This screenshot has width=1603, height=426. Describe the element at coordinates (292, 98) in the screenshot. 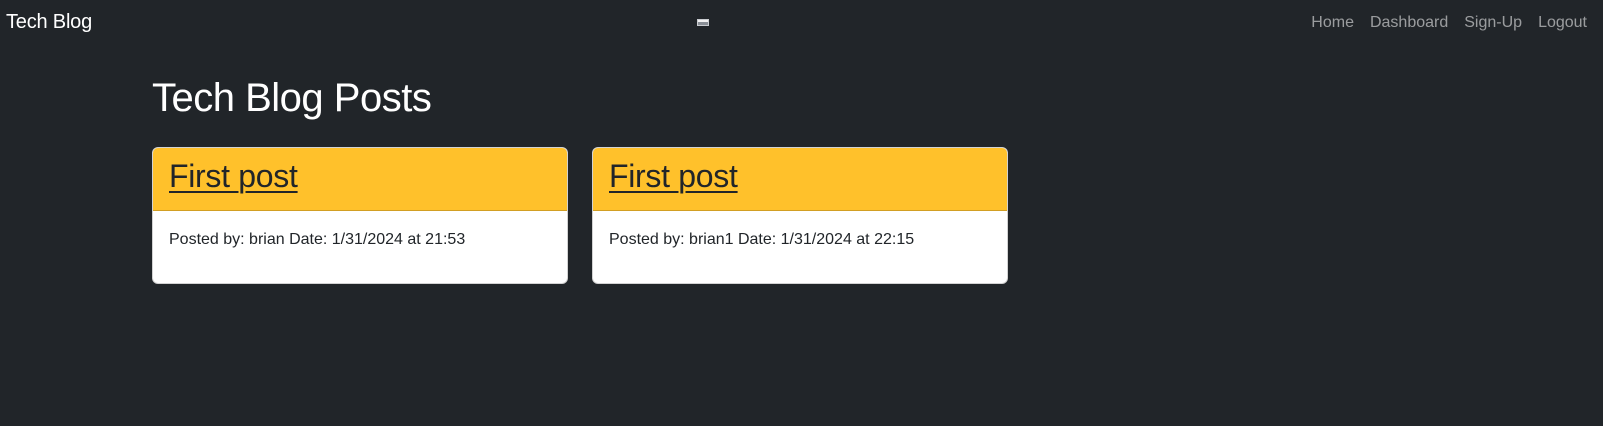

I see `page-title: Tech Blog Posts` at that location.